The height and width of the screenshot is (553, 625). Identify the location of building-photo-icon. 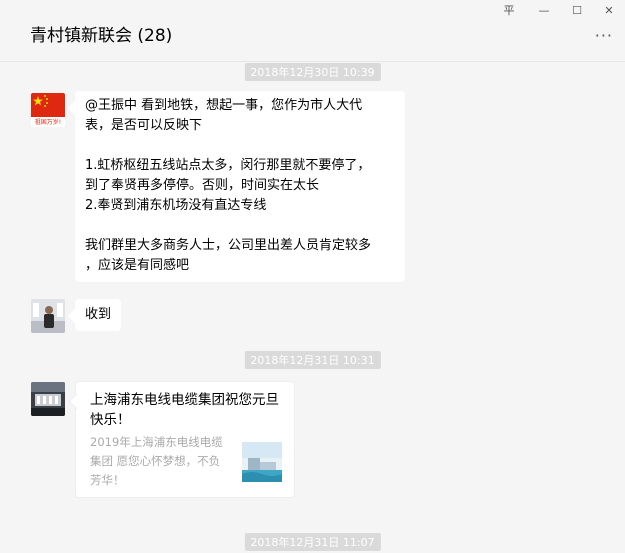
(48, 399).